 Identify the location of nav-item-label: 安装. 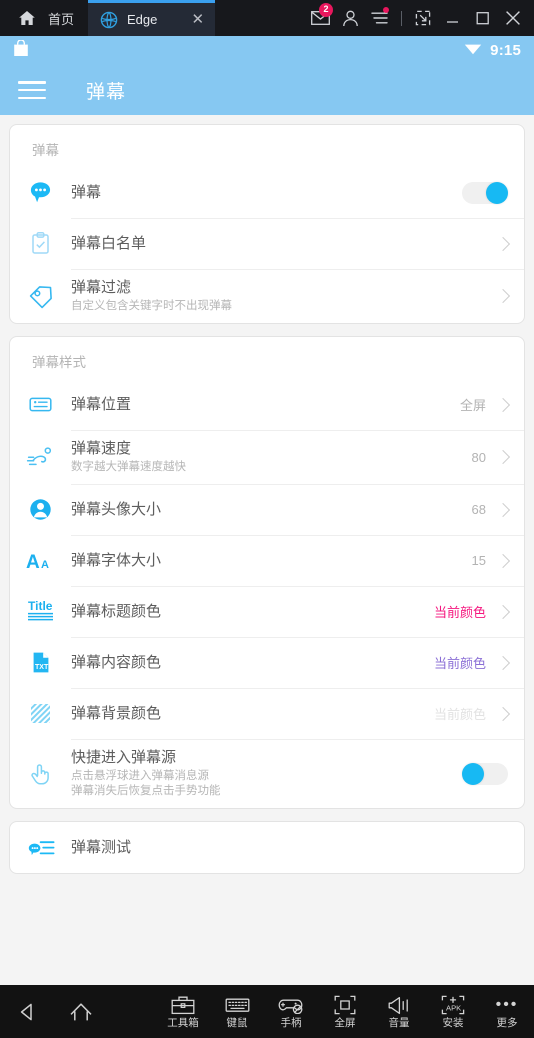
(453, 1023).